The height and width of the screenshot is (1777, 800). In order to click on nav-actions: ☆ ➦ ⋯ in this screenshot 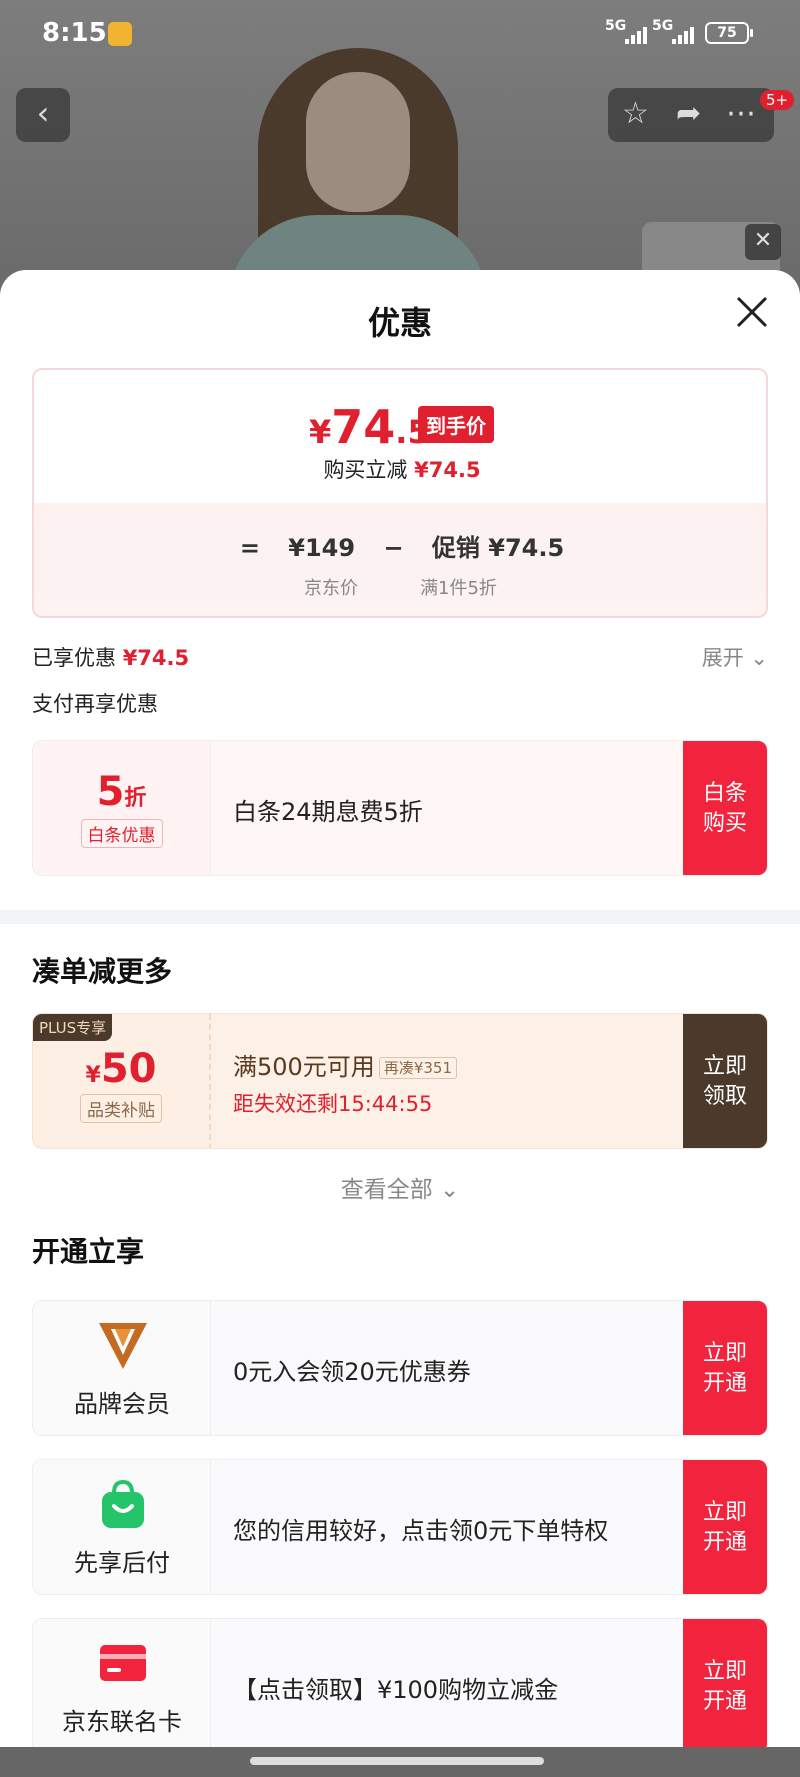, I will do `click(691, 115)`.